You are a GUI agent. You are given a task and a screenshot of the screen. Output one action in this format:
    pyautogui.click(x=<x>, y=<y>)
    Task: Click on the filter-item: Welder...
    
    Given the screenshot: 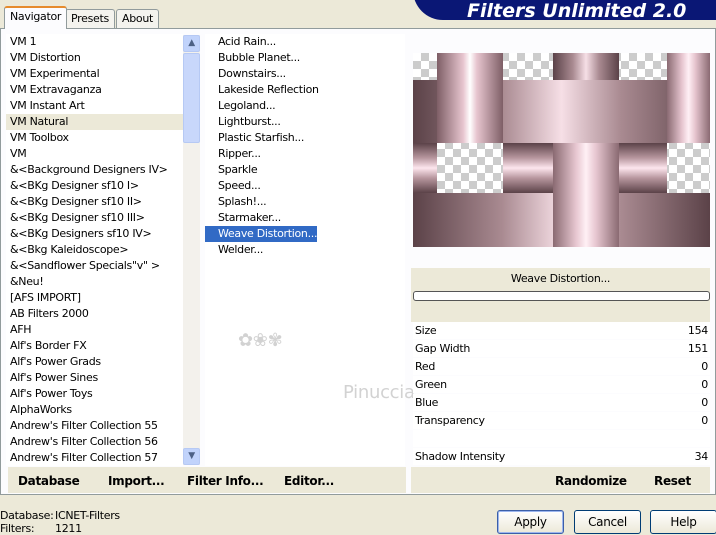 What is the action you would take?
    pyautogui.click(x=261, y=250)
    